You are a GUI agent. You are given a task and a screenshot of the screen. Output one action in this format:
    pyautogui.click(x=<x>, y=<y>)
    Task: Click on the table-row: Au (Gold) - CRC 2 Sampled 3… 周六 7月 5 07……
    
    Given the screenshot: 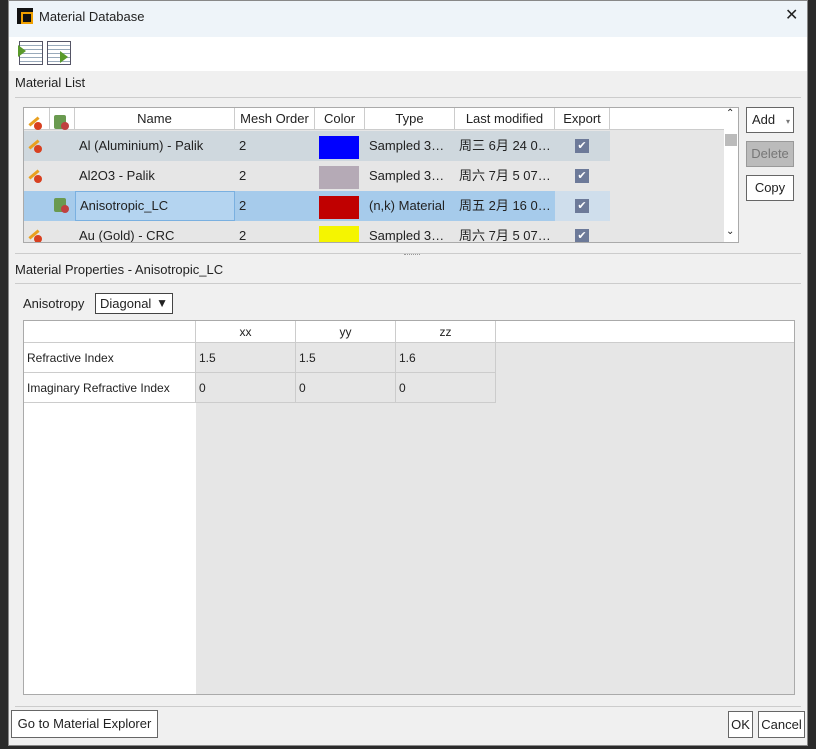 What is the action you would take?
    pyautogui.click(x=317, y=232)
    